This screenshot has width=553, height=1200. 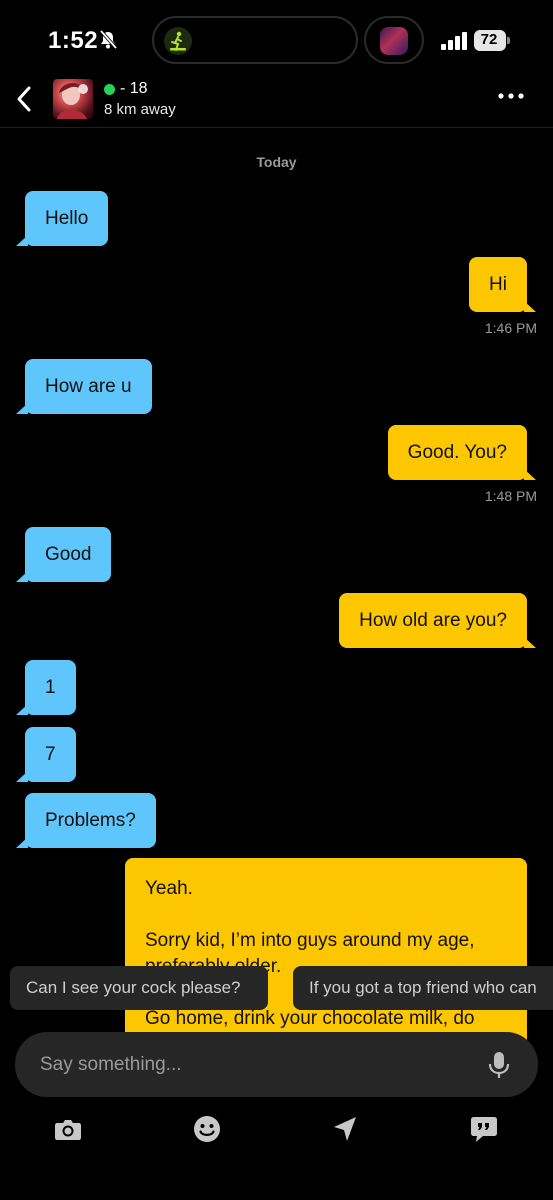 What do you see at coordinates (484, 1129) in the screenshot?
I see `saved-phrases-icon` at bounding box center [484, 1129].